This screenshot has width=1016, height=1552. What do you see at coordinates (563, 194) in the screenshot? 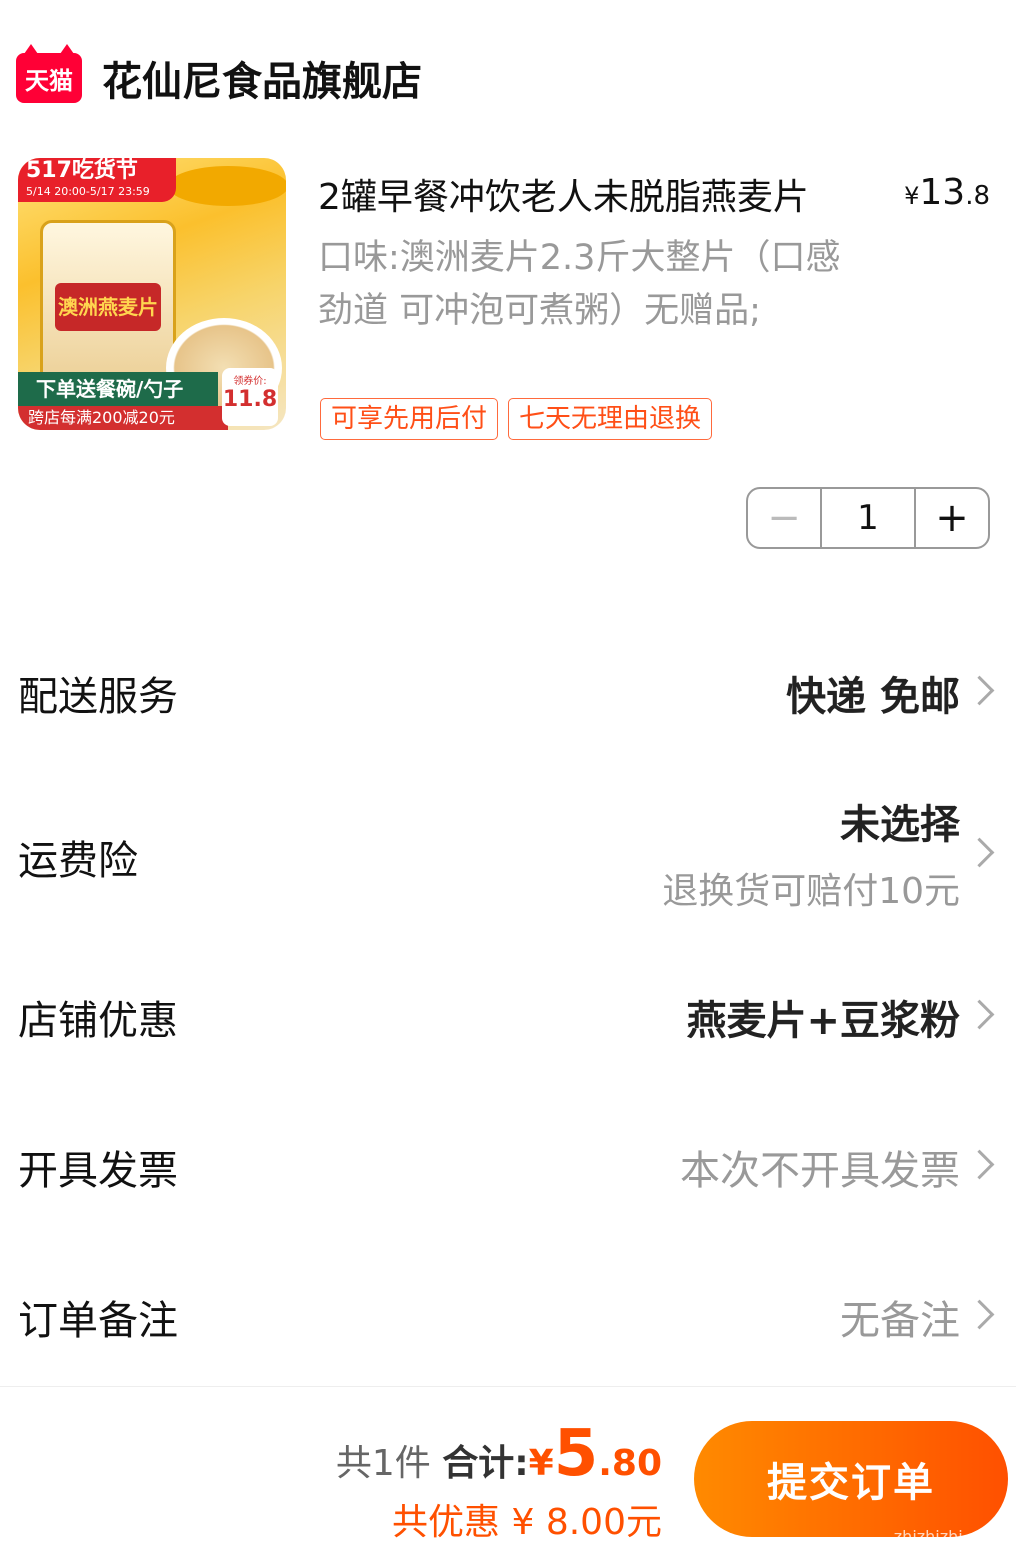
I see `product-title: 2罐早餐冲饮老人未脱脂燕麦片` at bounding box center [563, 194].